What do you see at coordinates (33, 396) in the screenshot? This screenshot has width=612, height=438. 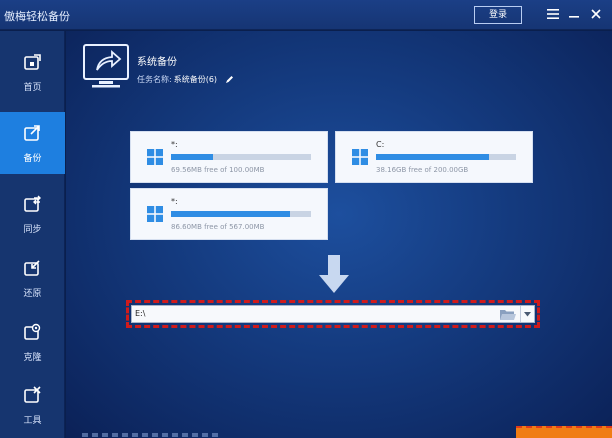 I see `tools-icon` at bounding box center [33, 396].